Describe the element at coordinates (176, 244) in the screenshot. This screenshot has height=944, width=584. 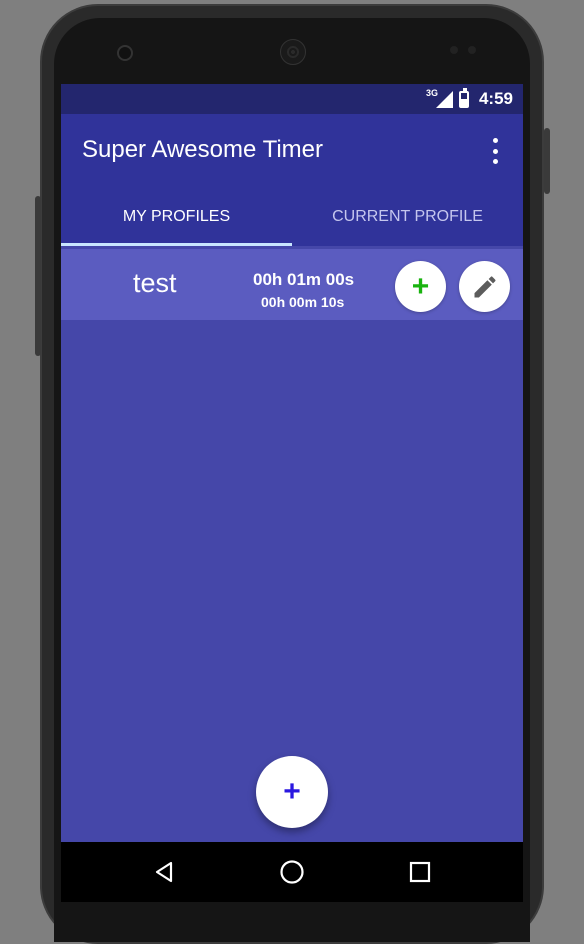
I see `tab-selected-indicator` at that location.